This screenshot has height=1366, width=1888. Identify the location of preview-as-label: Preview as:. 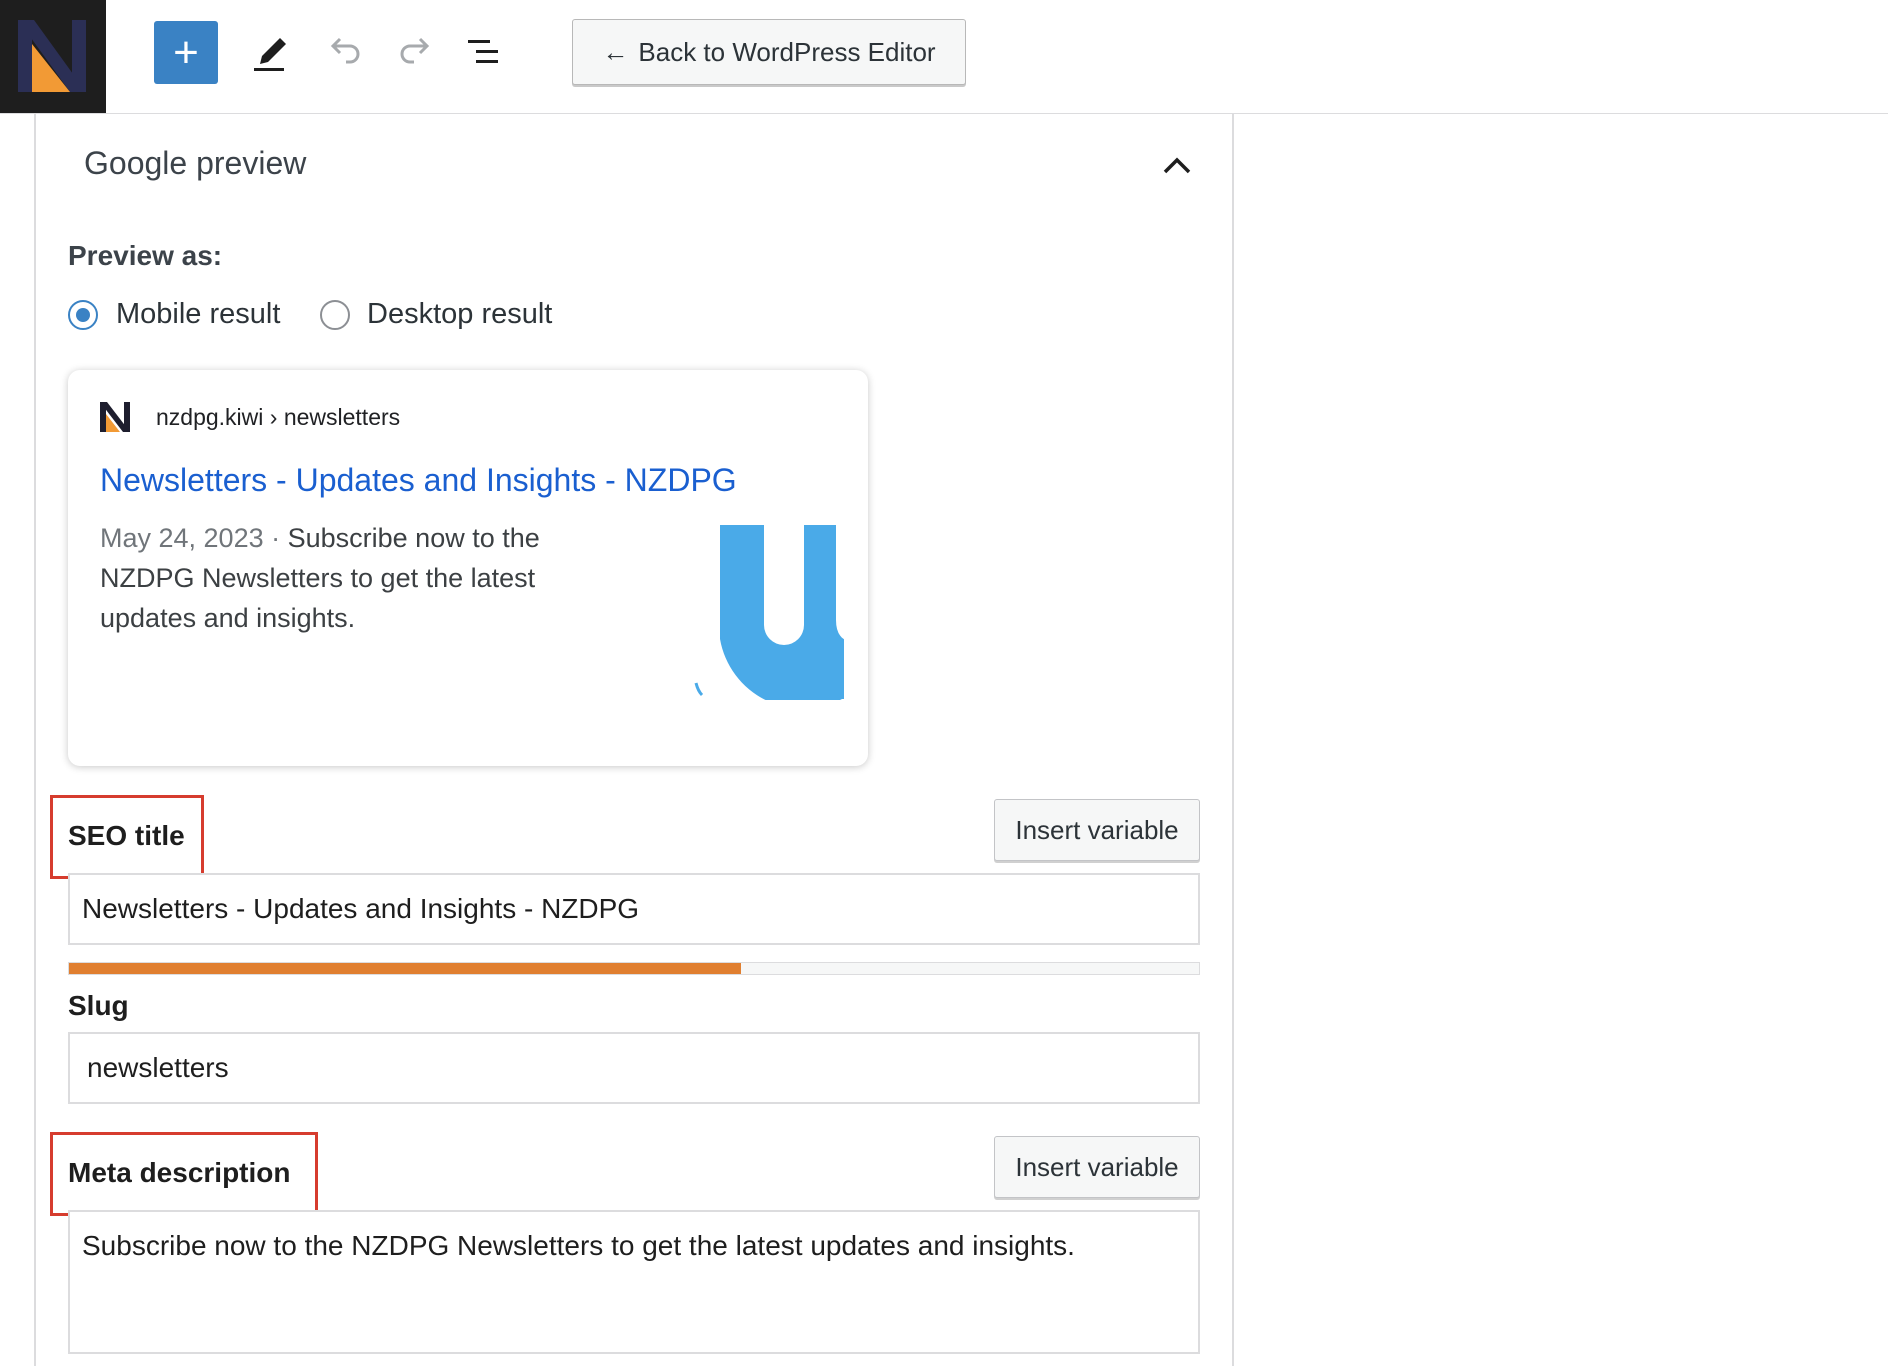
(145, 255).